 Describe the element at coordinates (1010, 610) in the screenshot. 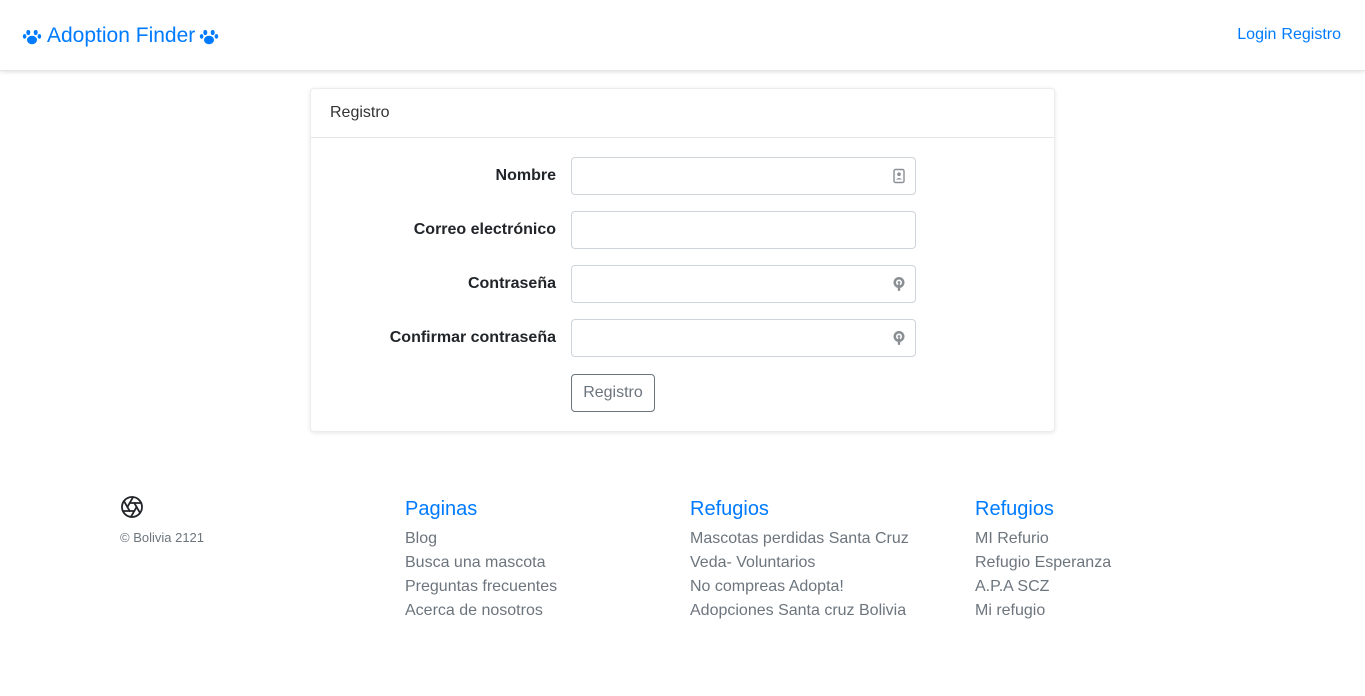

I see `footer-link-mi-refugio: Mi refugio` at that location.